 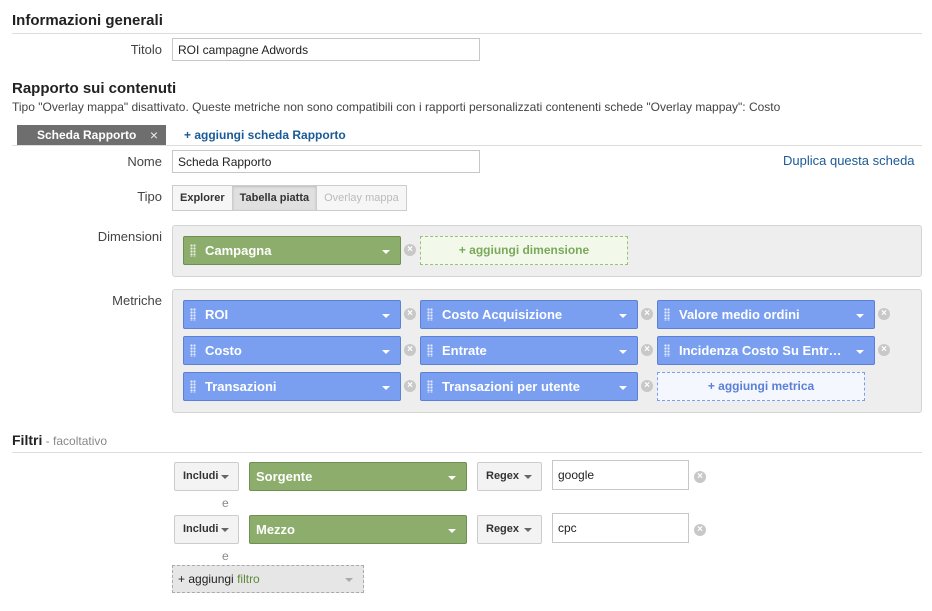 What do you see at coordinates (761, 386) in the screenshot?
I see `add-metric-button: + aggiungi metrica` at bounding box center [761, 386].